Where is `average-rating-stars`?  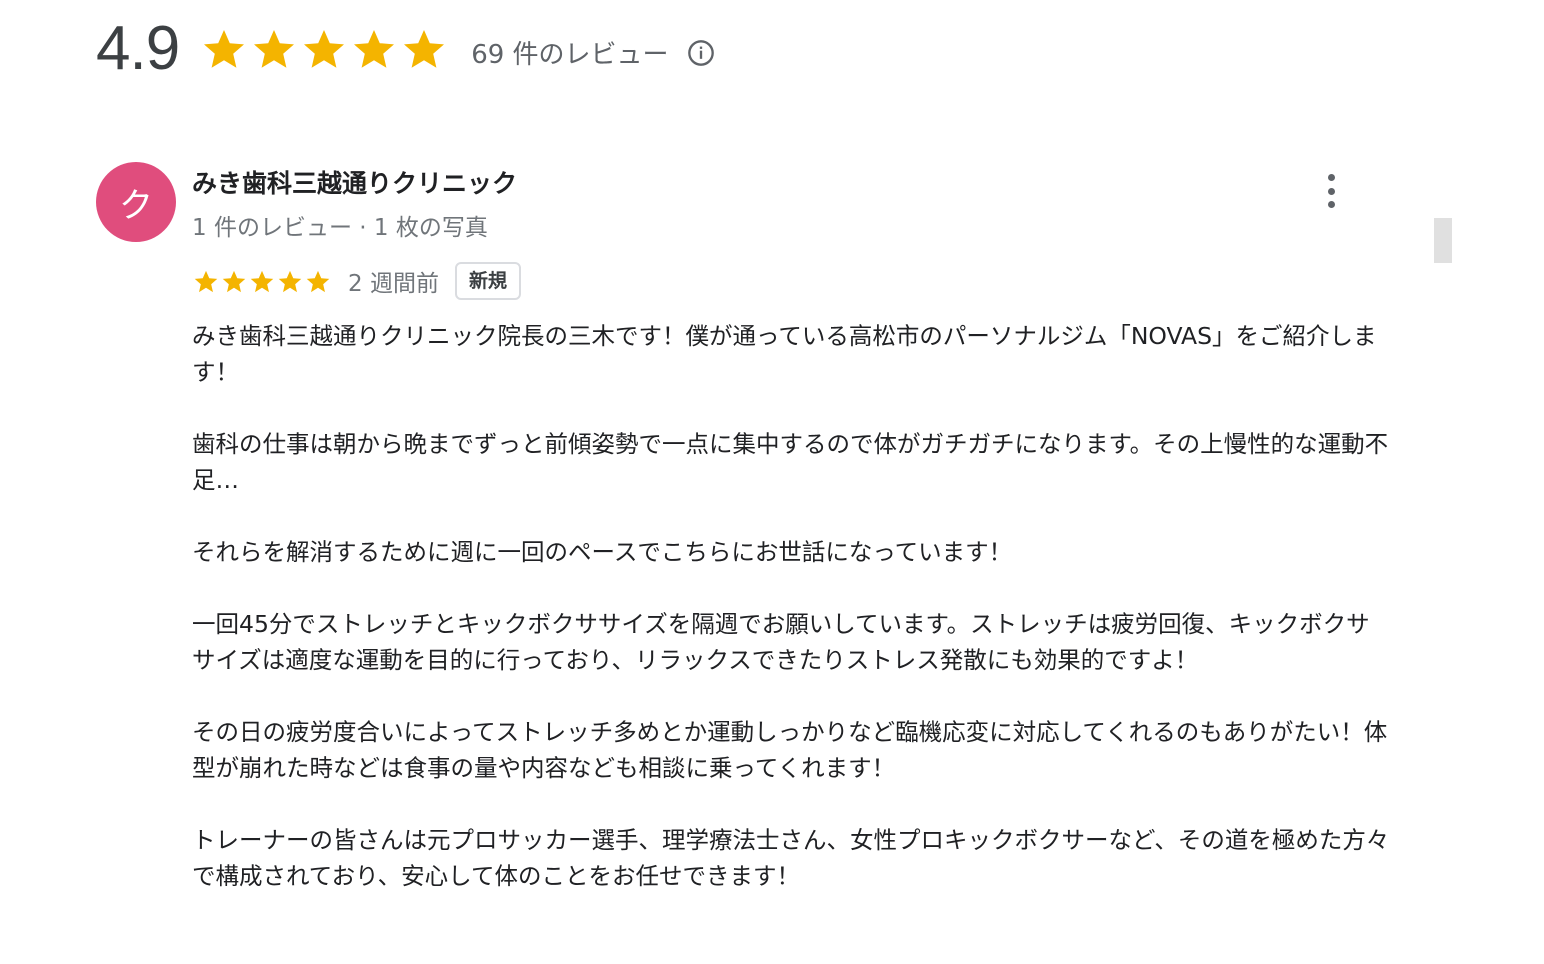
average-rating-stars is located at coordinates (324, 49).